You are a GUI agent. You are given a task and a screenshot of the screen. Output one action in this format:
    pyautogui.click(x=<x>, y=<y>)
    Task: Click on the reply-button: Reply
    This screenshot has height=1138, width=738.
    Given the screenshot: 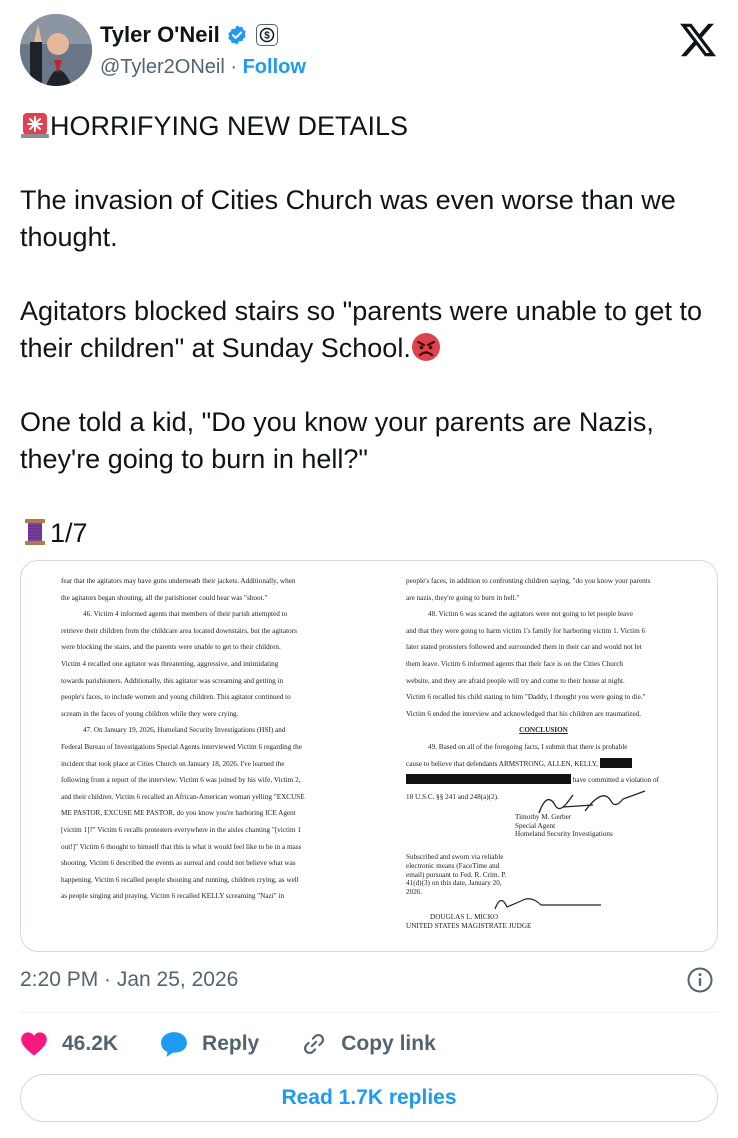 What is the action you would take?
    pyautogui.click(x=209, y=1044)
    